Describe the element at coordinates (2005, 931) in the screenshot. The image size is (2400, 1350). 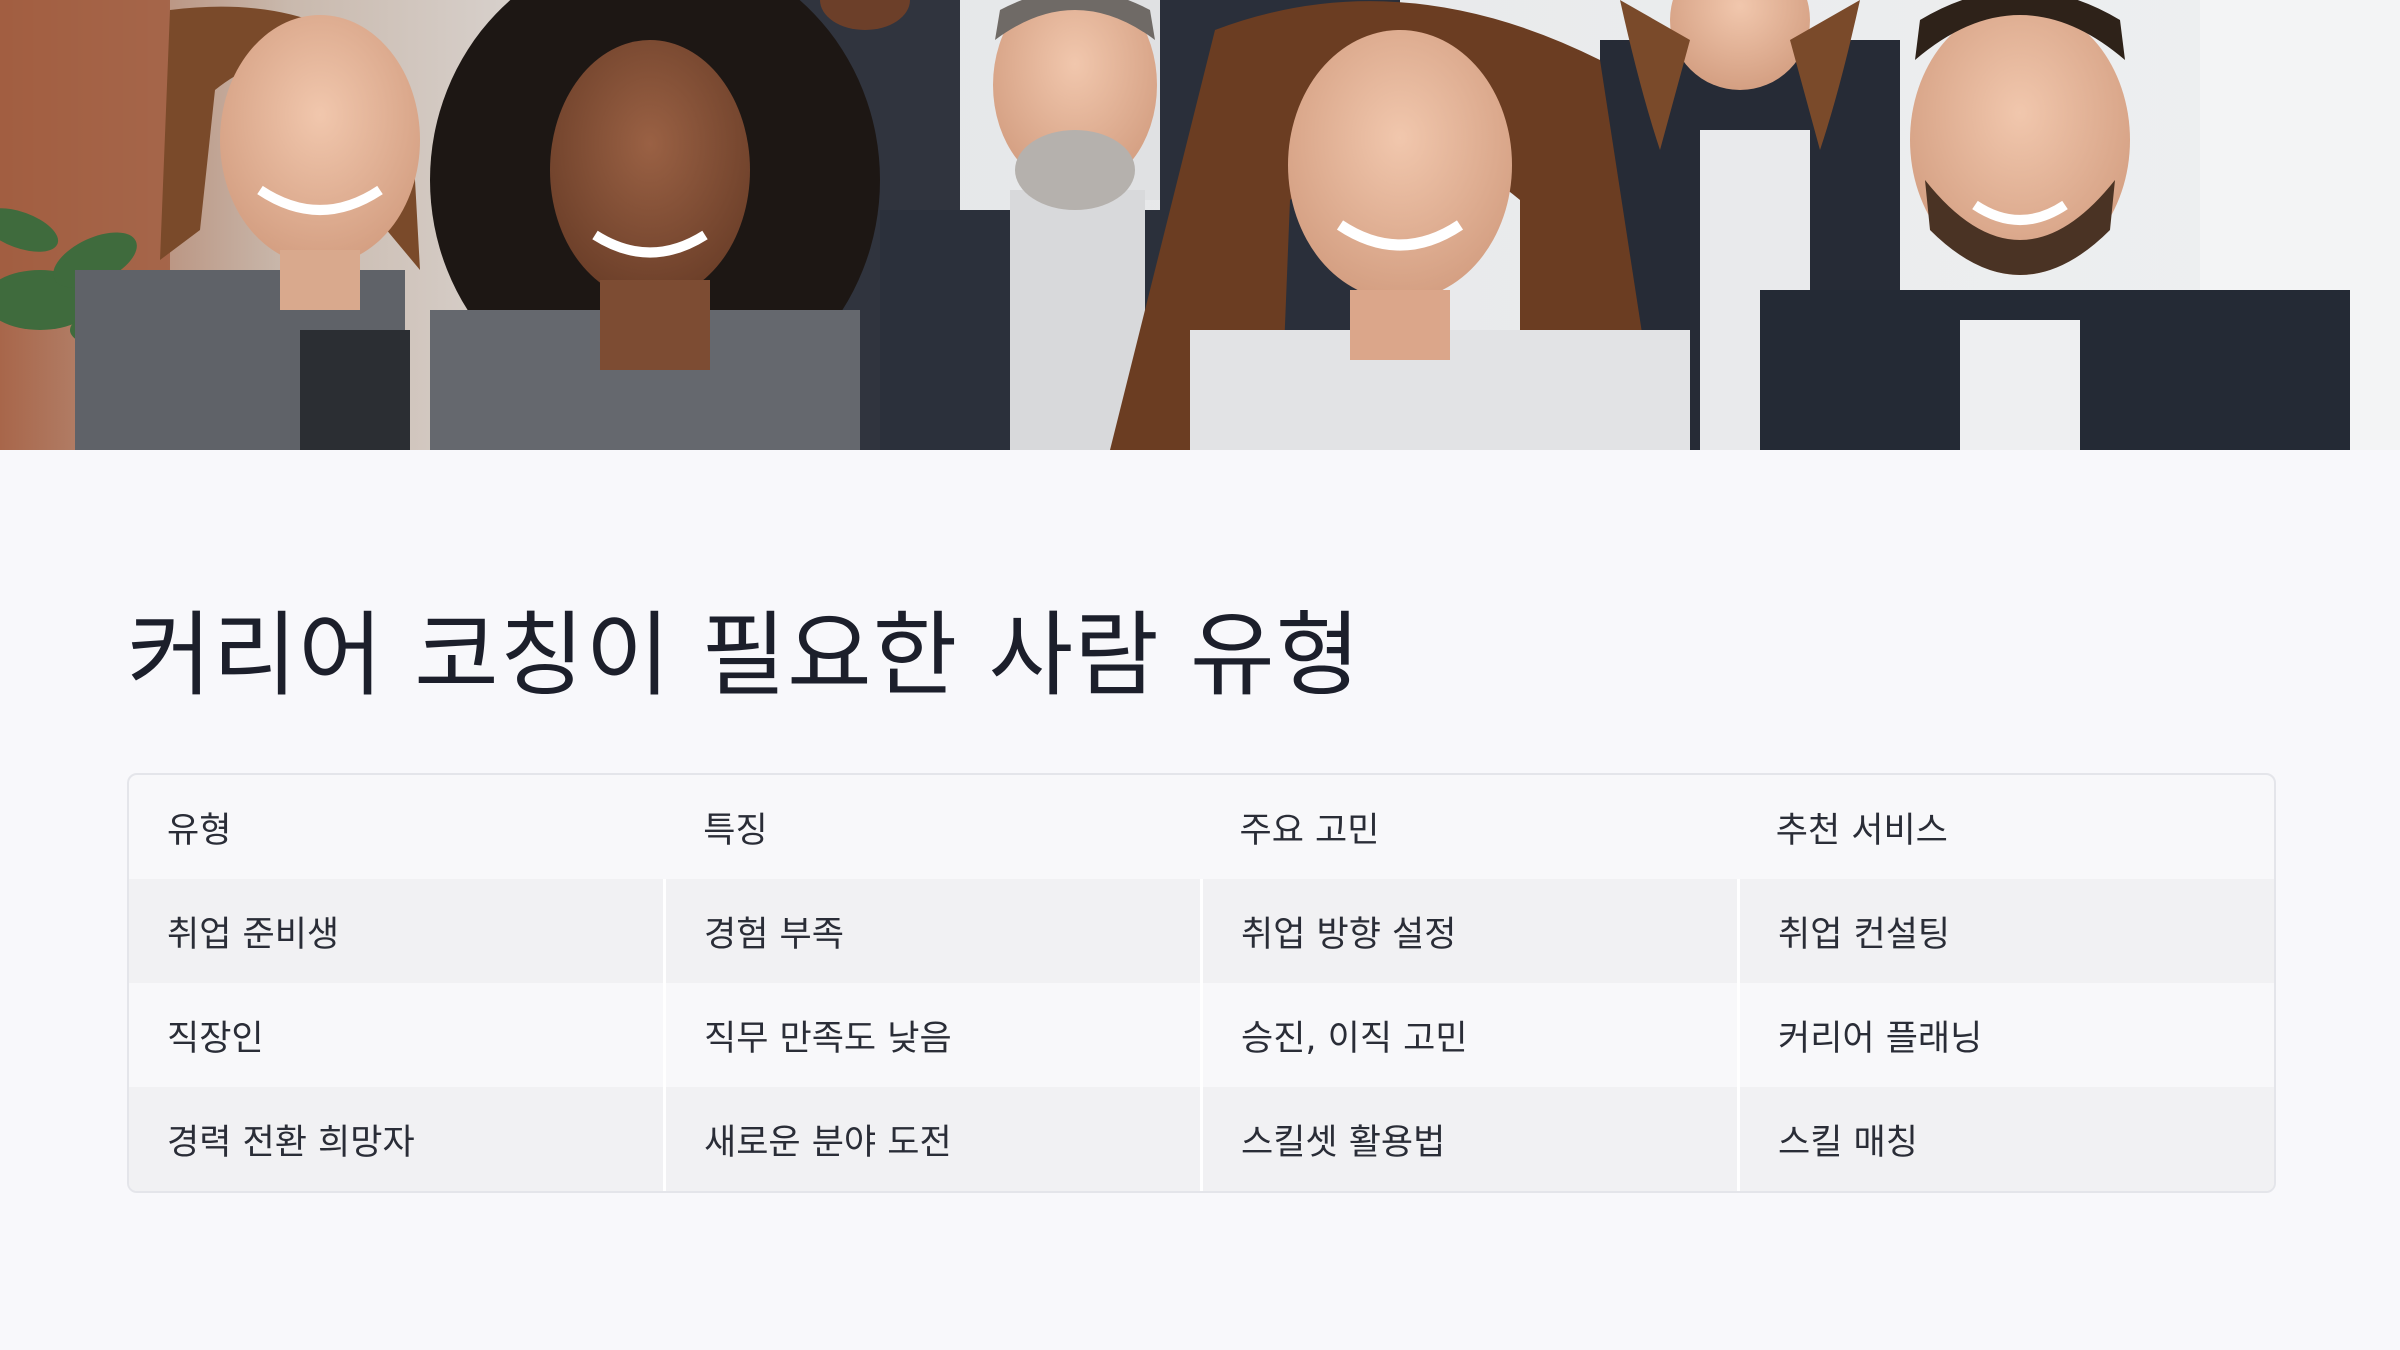
I see `table-cell: 취업 컨설팅` at that location.